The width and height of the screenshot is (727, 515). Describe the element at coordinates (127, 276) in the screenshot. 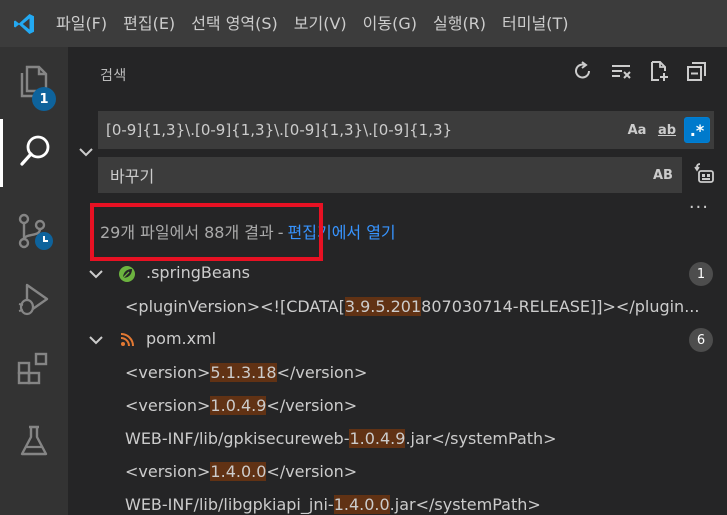

I see `spring-leaf-icon` at that location.